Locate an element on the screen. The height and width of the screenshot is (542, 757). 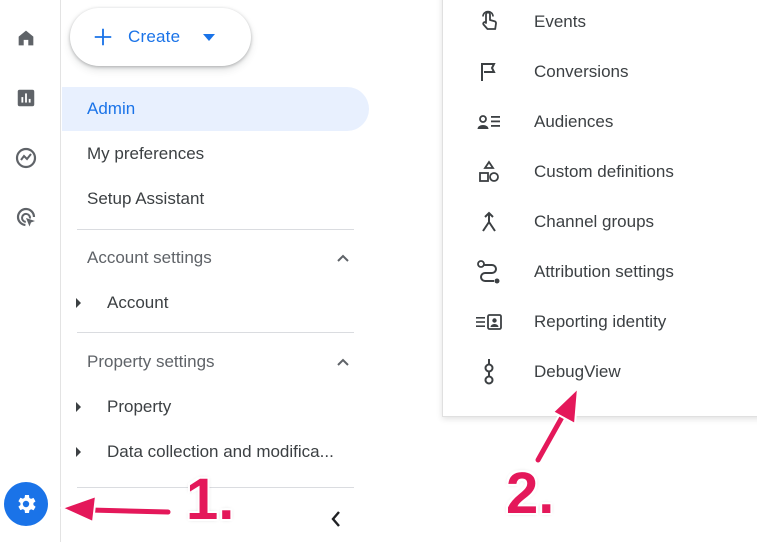
annotation-step-2: 2. is located at coordinates (530, 493).